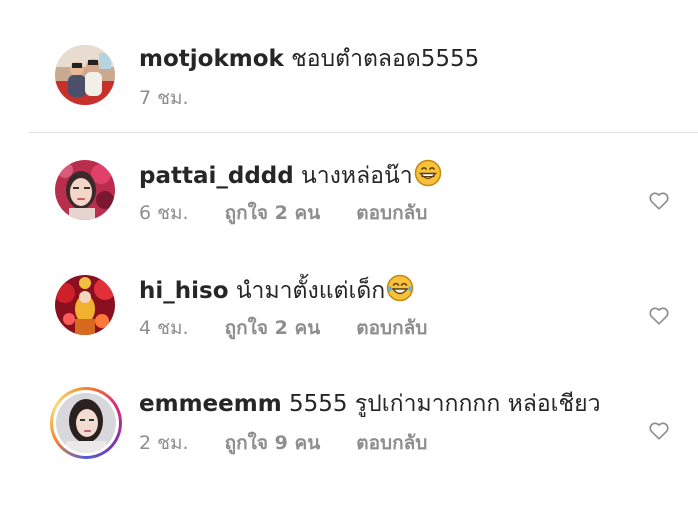 The height and width of the screenshot is (511, 698). I want to click on comment-meta: 7 ชม., so click(179, 98).